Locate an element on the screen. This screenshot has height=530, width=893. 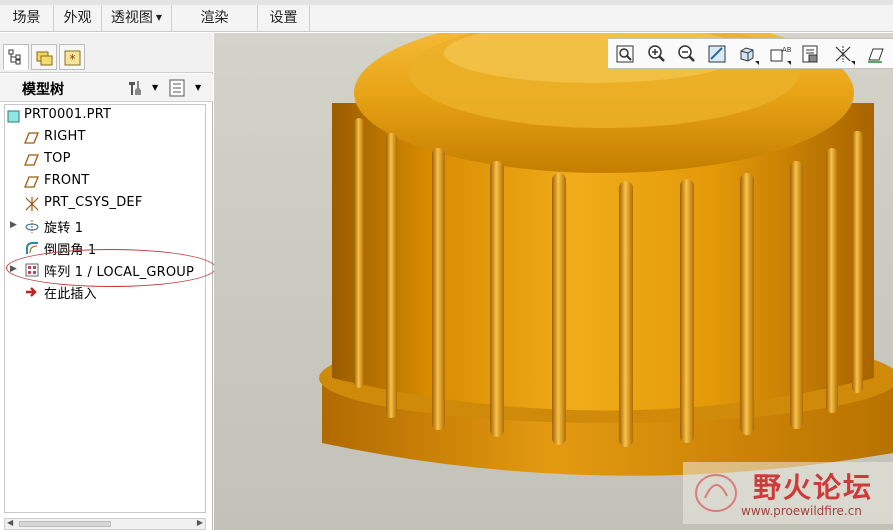
menu-render: 渲染 is located at coordinates (215, 18).